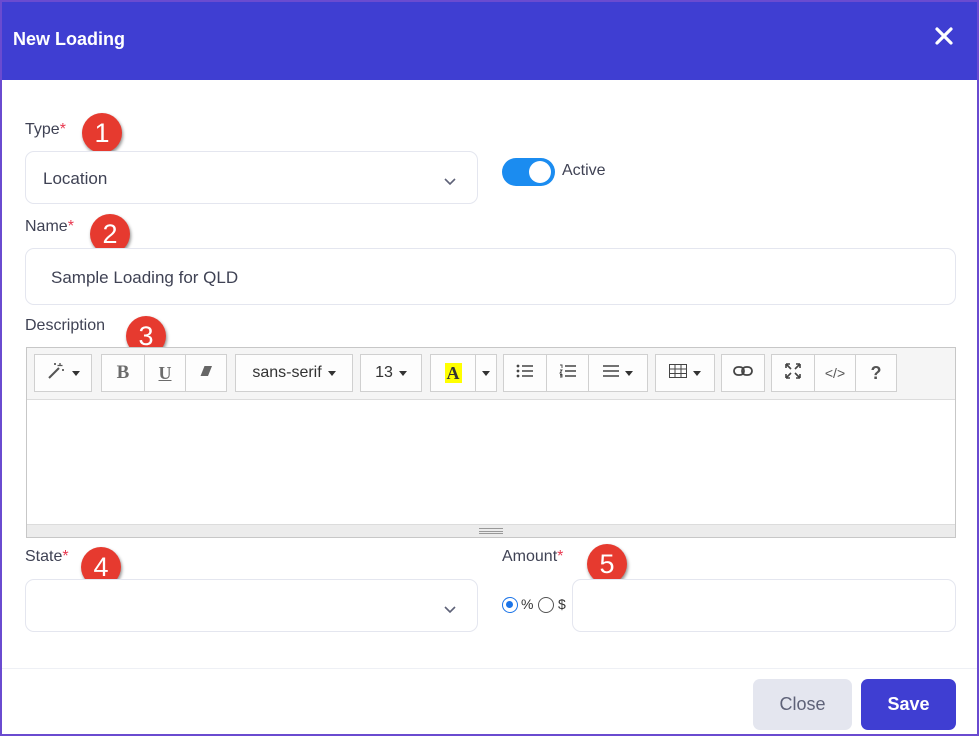  Describe the element at coordinates (69, 39) in the screenshot. I see `dialog-title: New Loading` at that location.